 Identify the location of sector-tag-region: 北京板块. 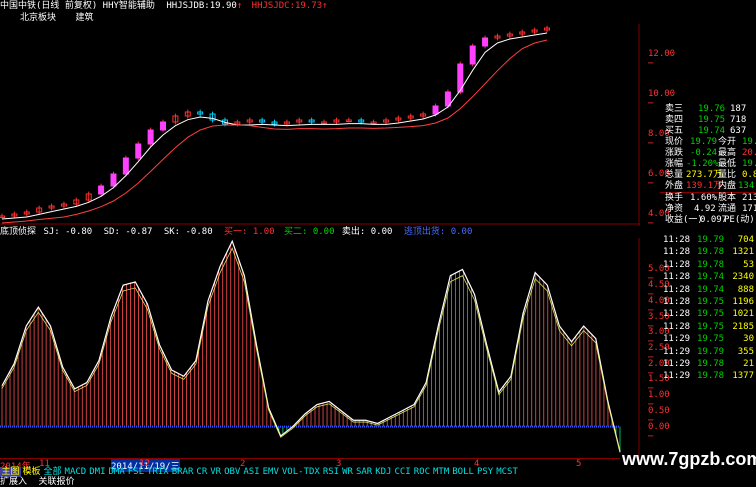
(38, 18).